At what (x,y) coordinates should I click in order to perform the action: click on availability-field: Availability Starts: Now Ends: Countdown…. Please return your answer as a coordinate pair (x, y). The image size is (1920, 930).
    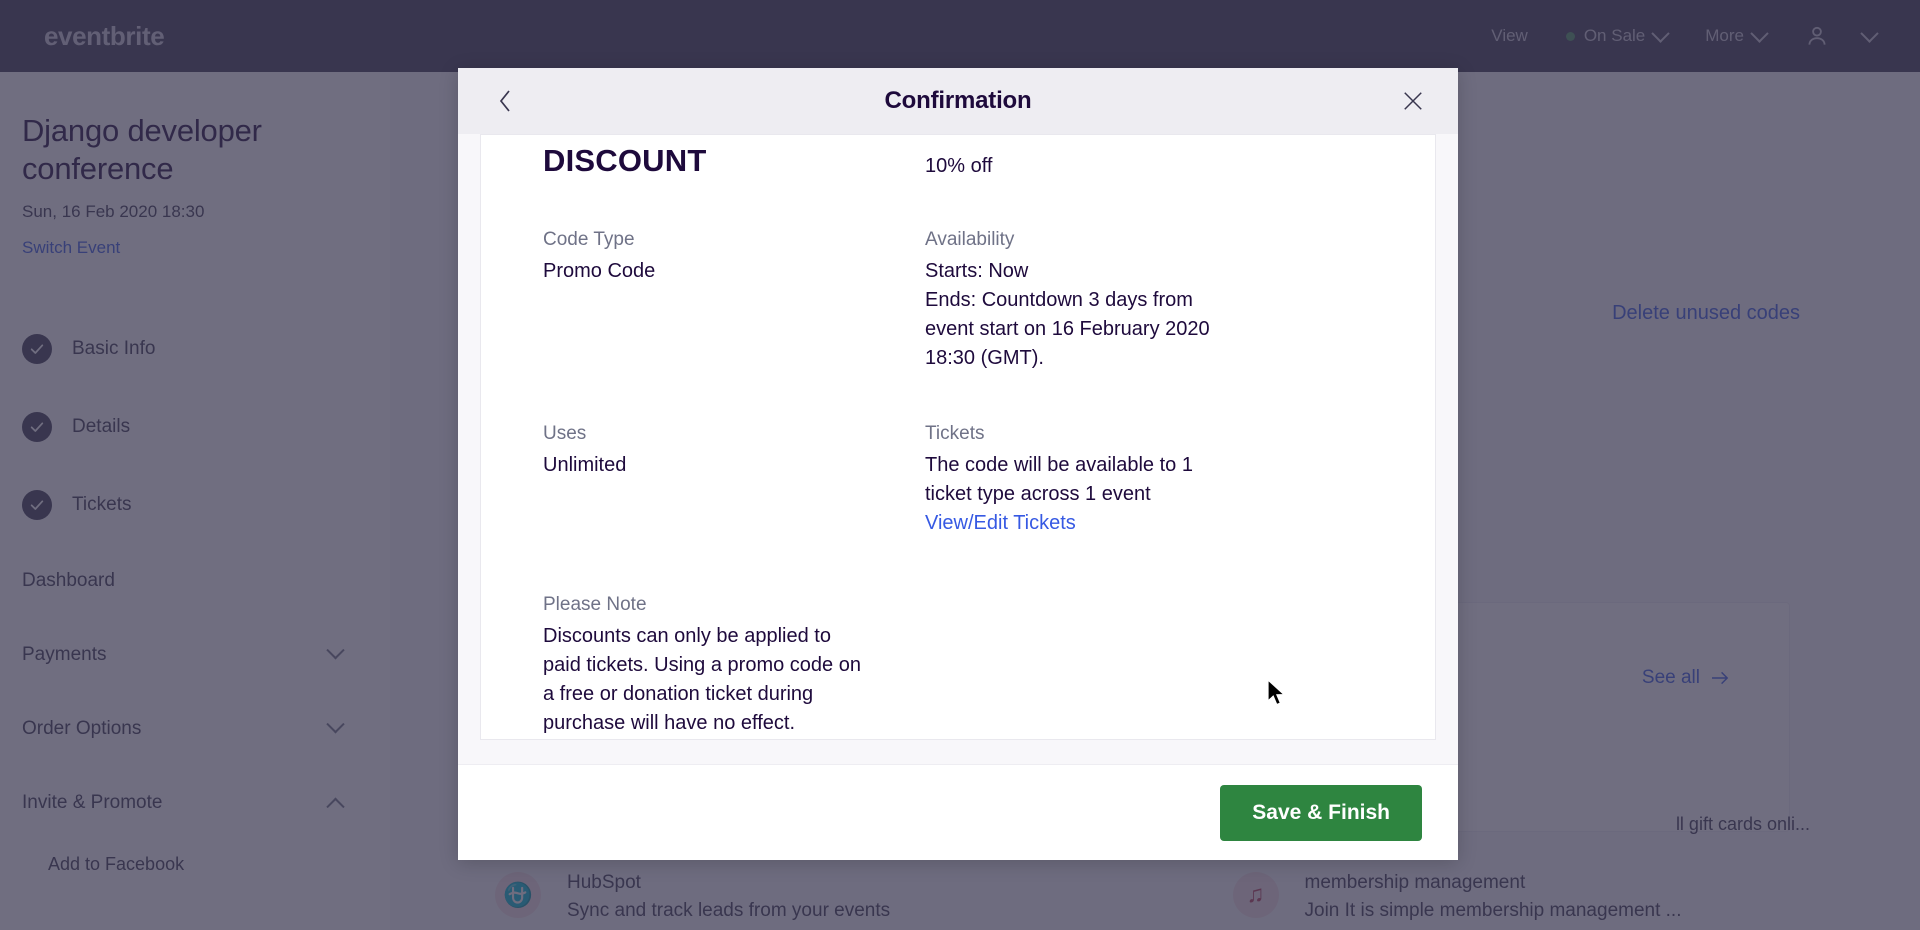
    Looking at the image, I should click on (1149, 301).